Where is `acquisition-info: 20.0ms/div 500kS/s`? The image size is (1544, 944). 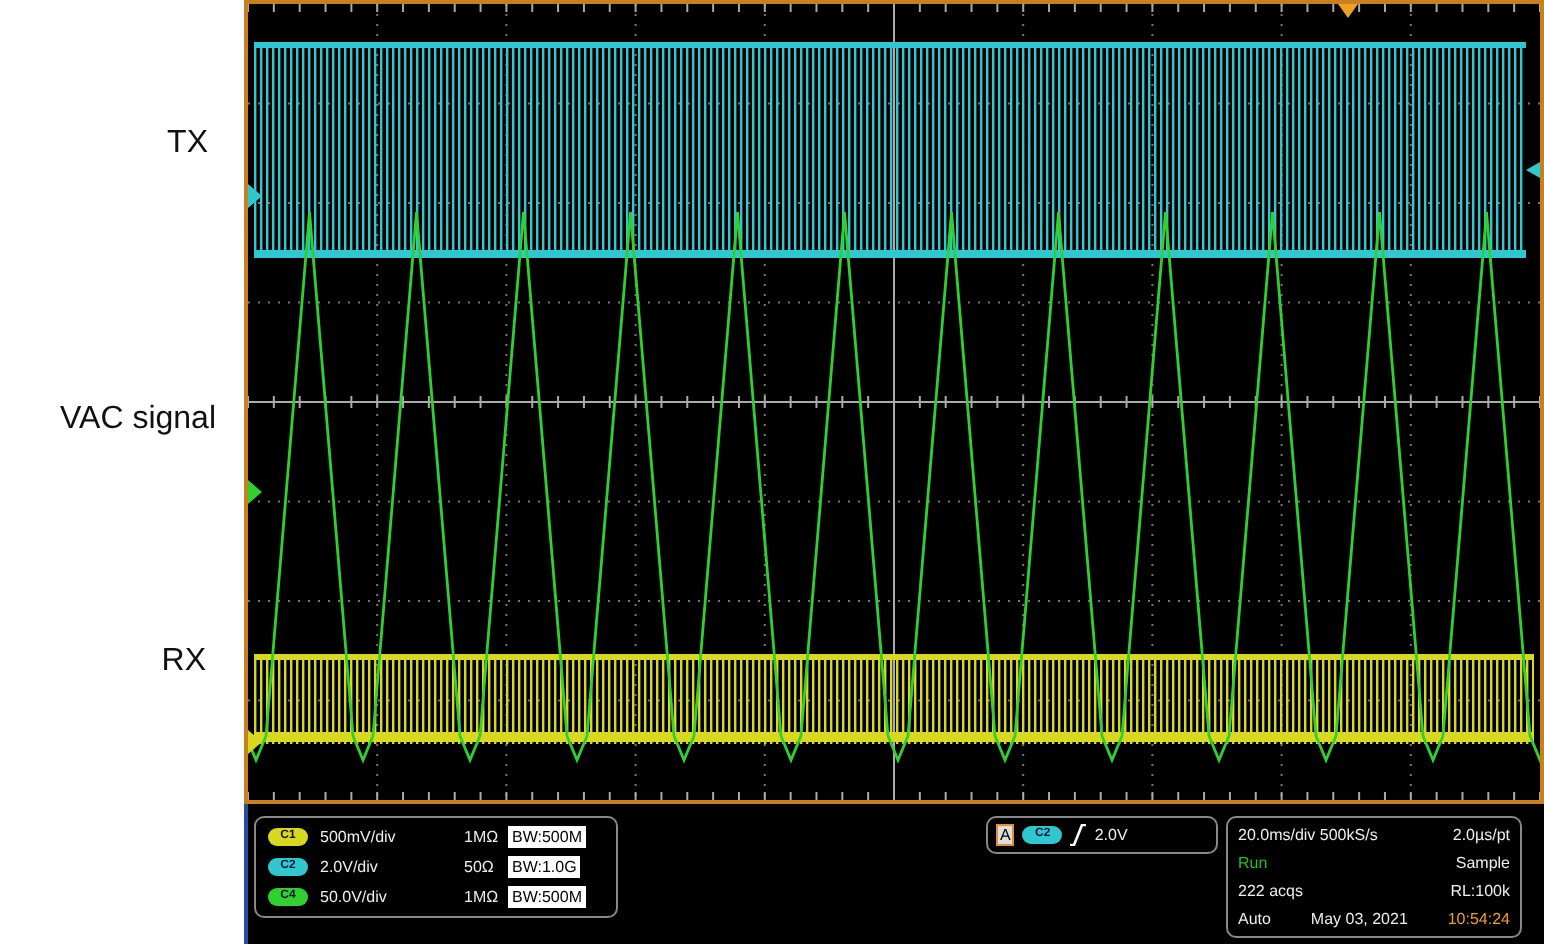
acquisition-info: 20.0ms/div 500kS/s is located at coordinates (1308, 835).